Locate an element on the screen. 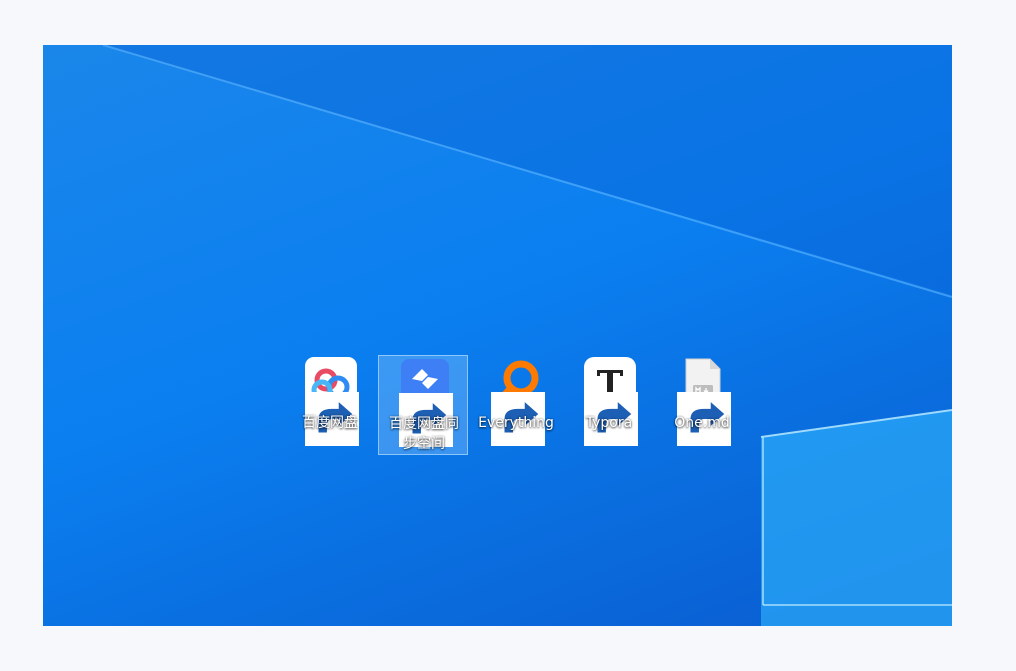 The image size is (1016, 671). desktop-icon-typora: Typora is located at coordinates (609, 405).